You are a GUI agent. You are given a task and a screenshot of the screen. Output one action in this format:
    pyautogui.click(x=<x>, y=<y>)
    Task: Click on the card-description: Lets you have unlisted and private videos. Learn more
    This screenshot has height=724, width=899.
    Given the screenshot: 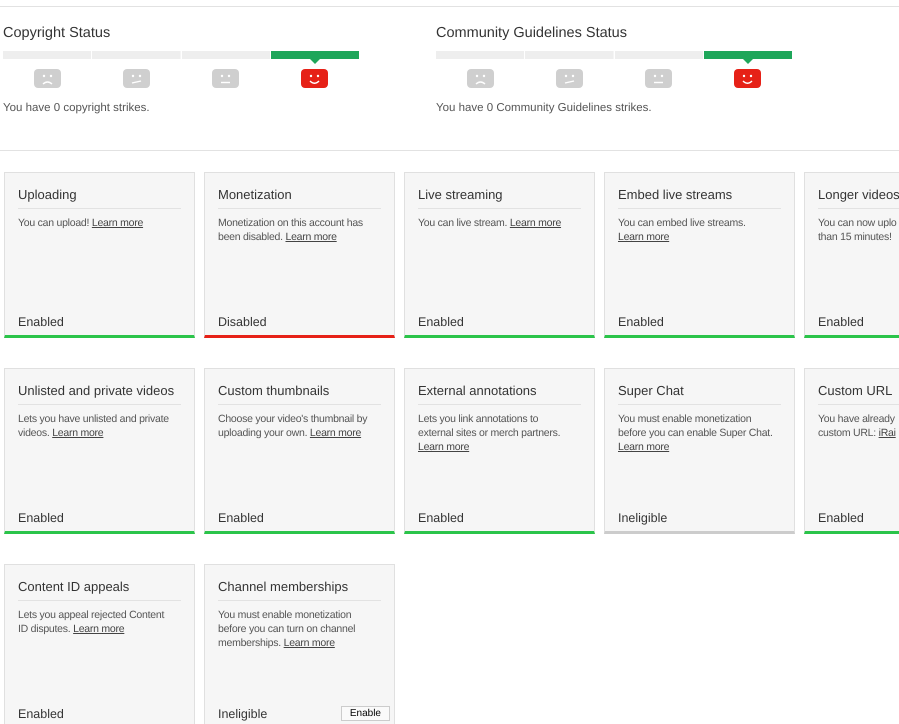 What is the action you would take?
    pyautogui.click(x=94, y=426)
    